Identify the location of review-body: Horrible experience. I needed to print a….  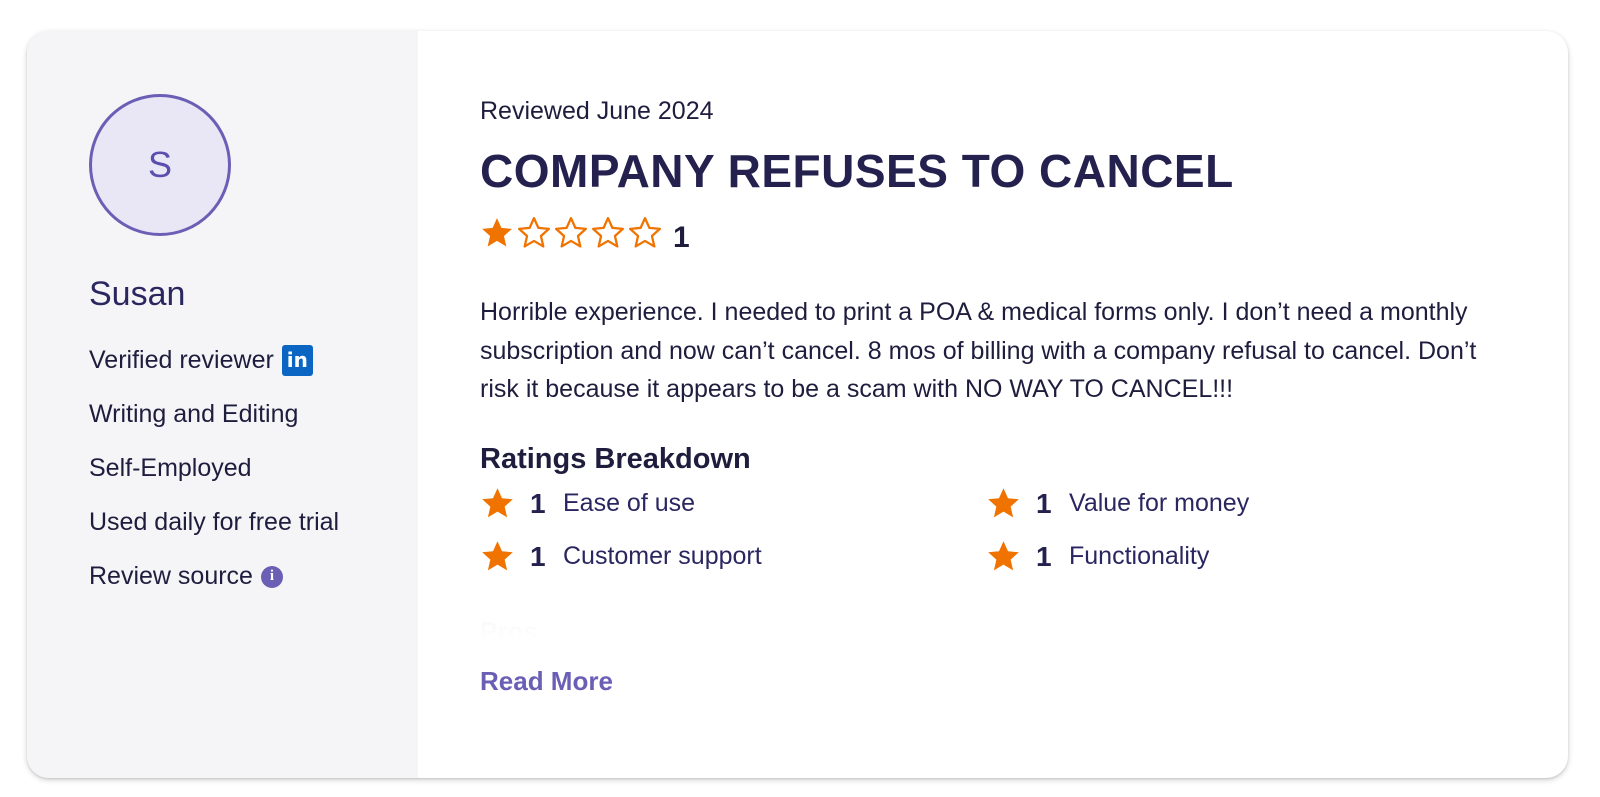
(978, 350).